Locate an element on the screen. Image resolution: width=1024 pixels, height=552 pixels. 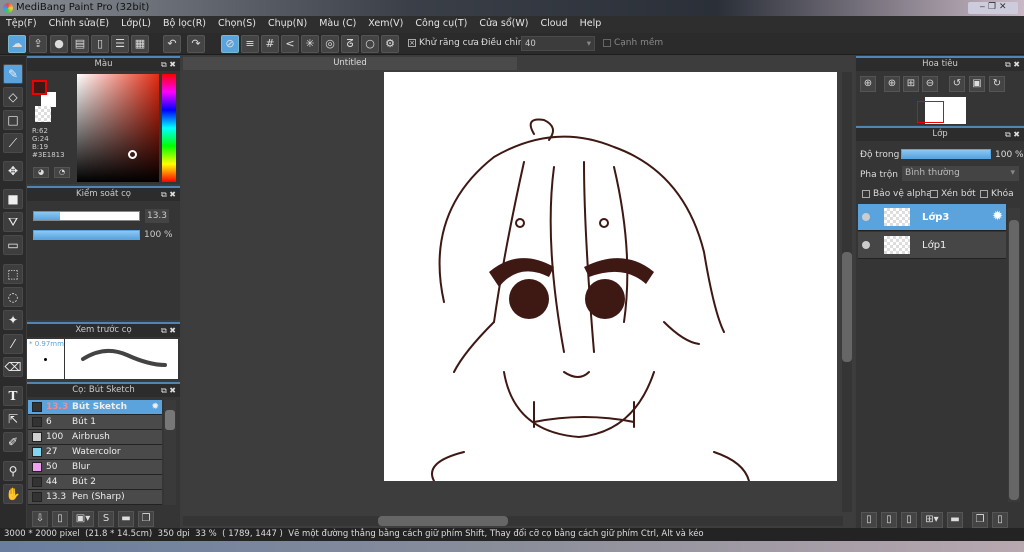
circle-snap-icon: ○ is located at coordinates (370, 44).